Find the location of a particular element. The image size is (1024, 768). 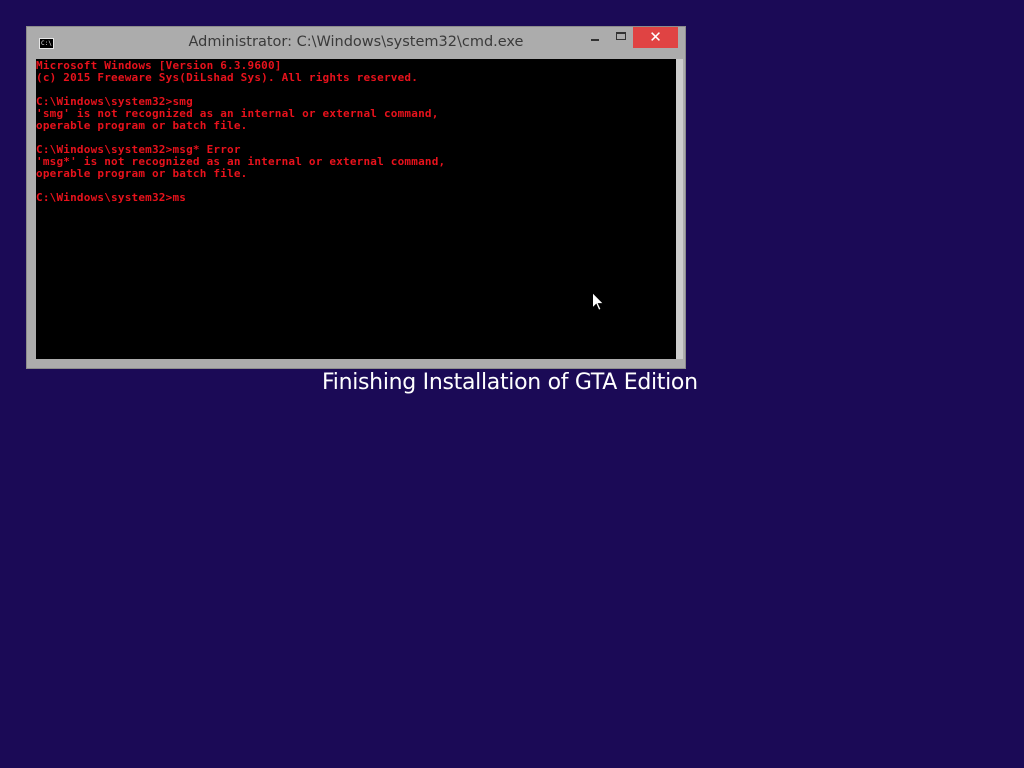

maximize-button is located at coordinates (621, 37).